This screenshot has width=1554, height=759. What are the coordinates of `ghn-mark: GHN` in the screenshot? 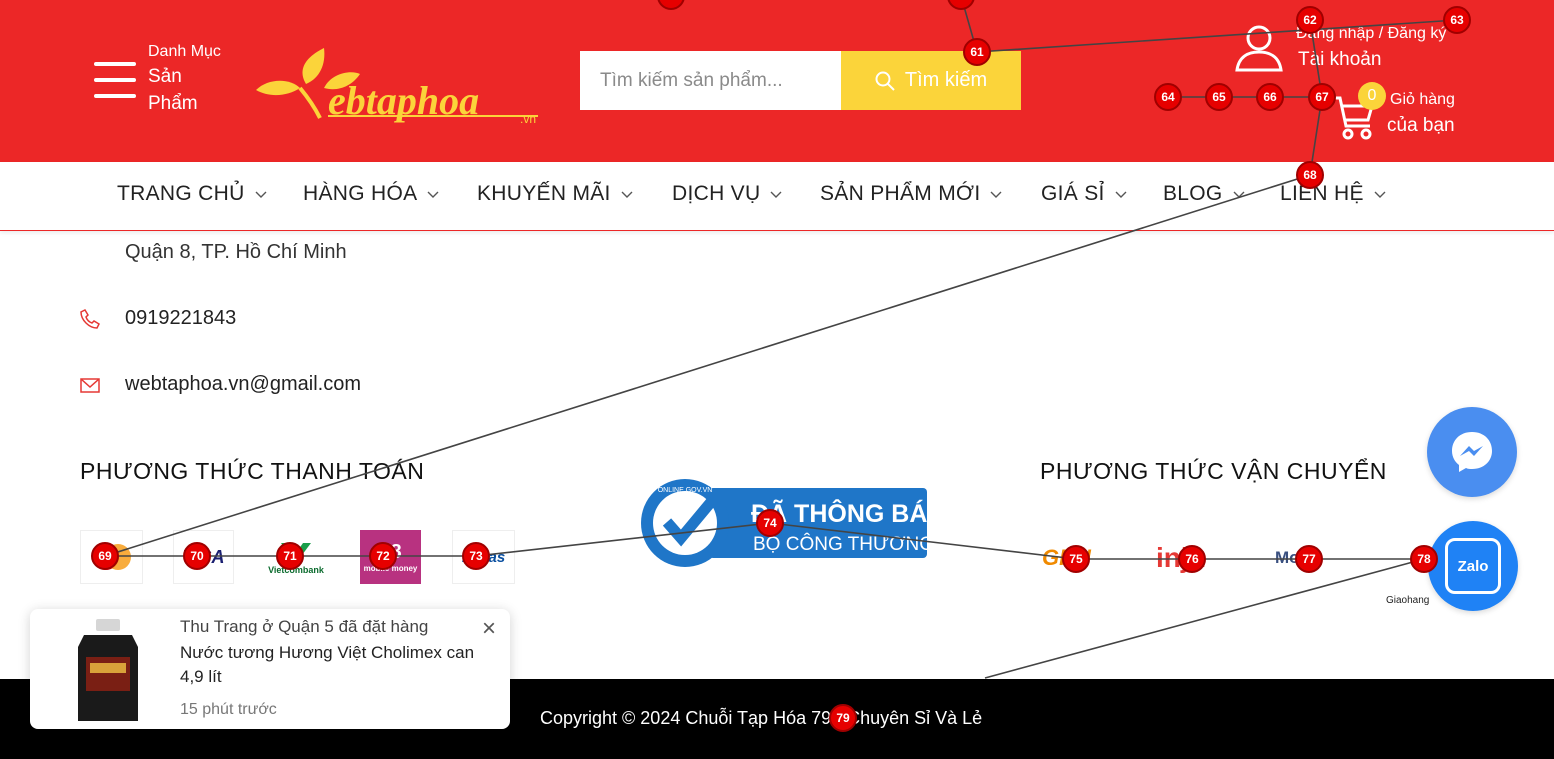 It's located at (1066, 557).